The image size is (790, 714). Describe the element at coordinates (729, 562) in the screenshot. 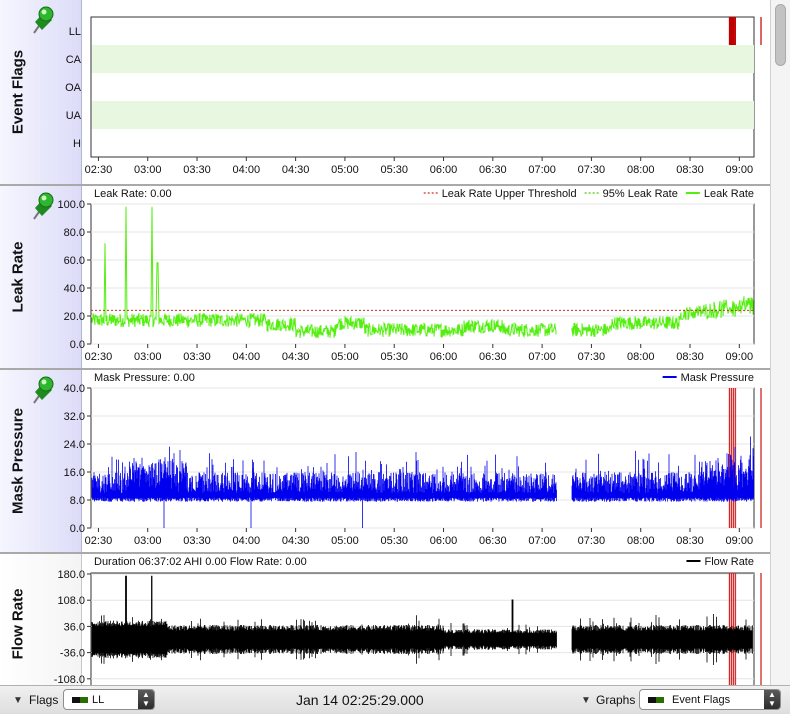

I see `legend-label: Flow Rate` at that location.